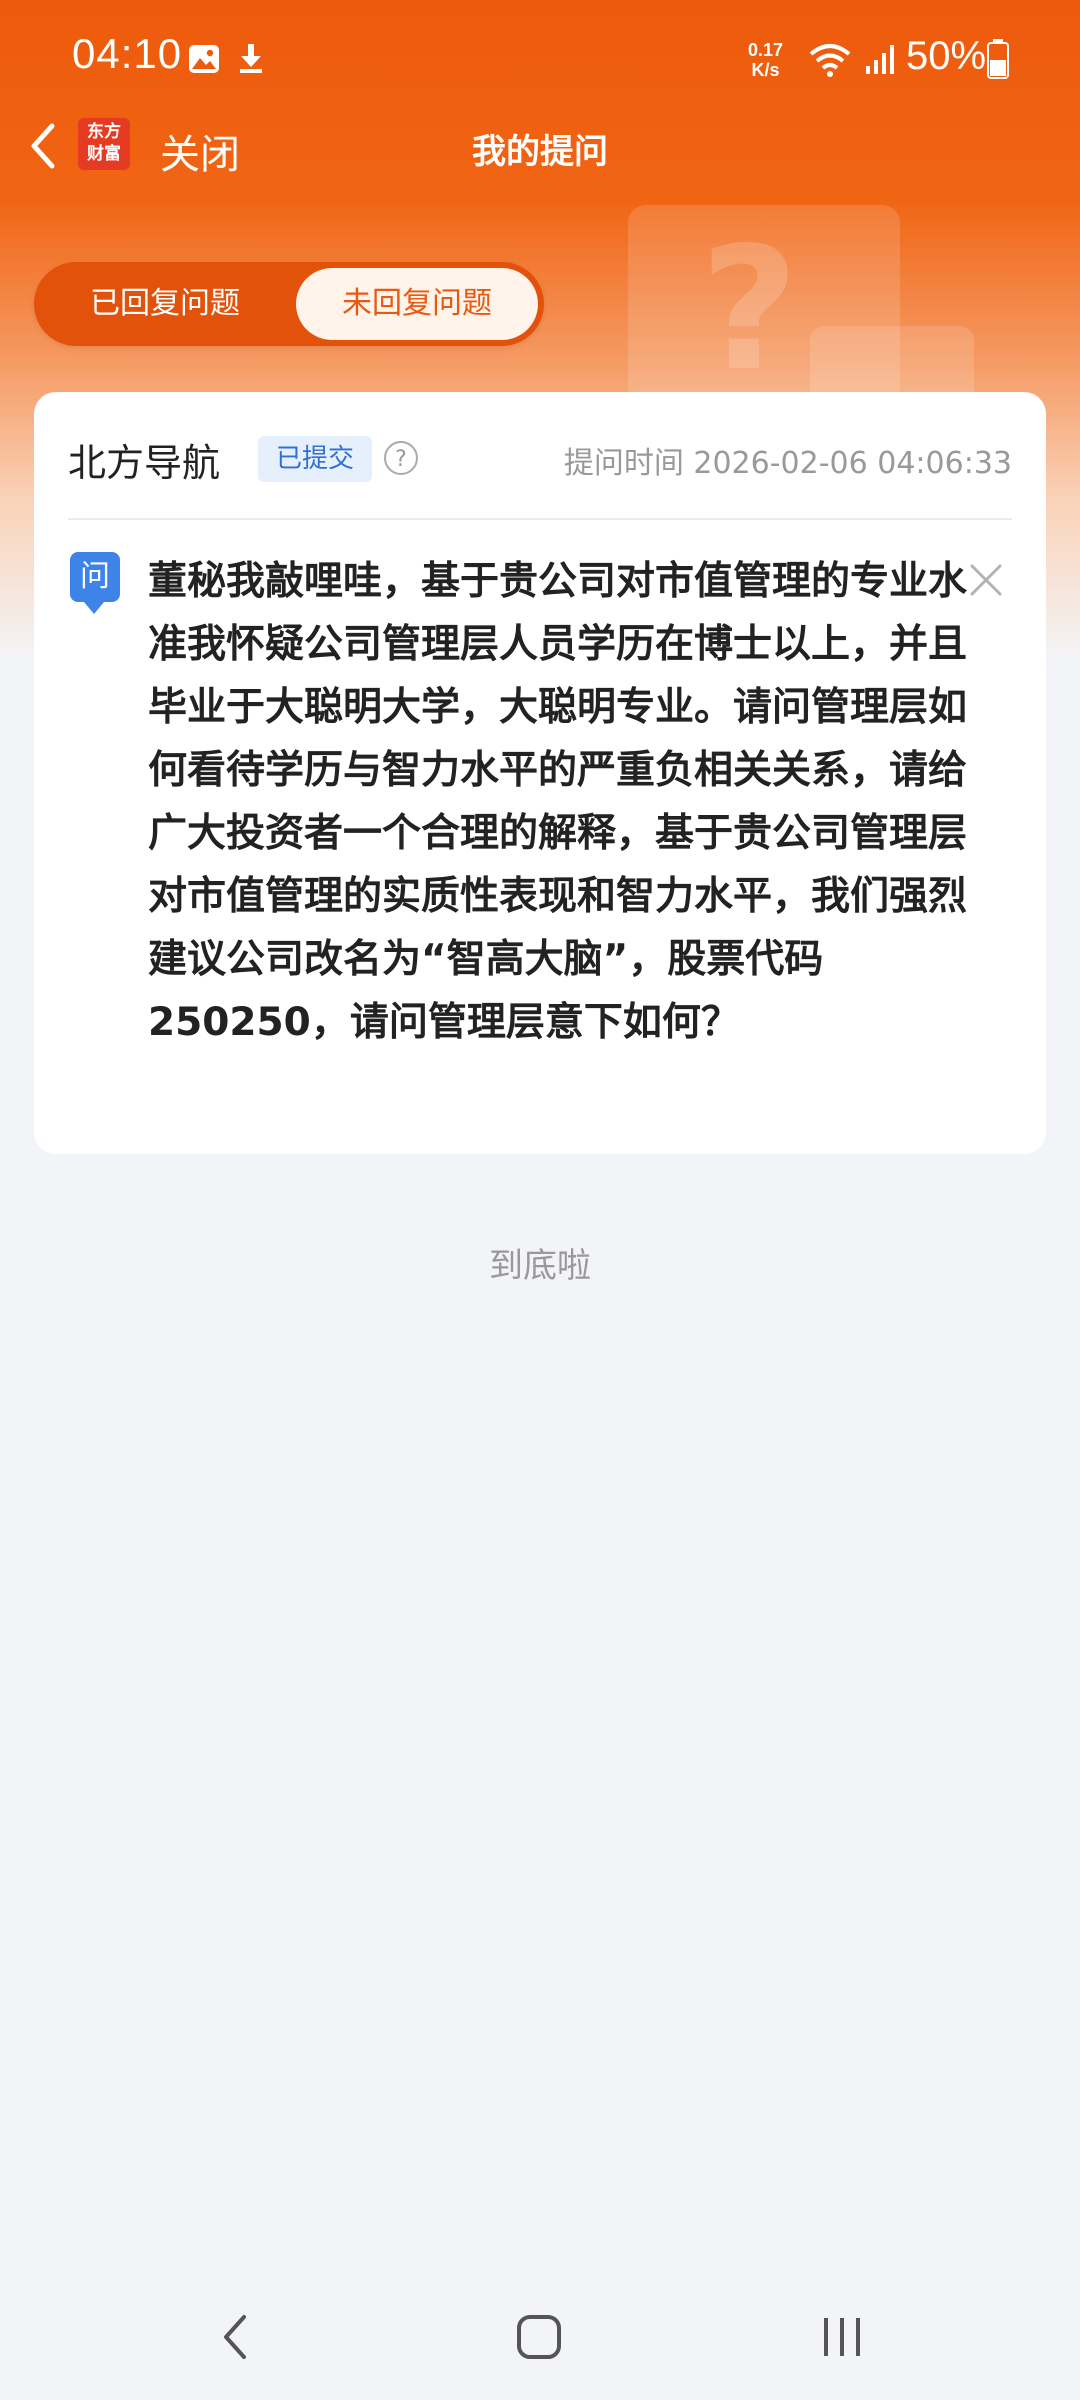 The height and width of the screenshot is (2400, 1080). What do you see at coordinates (540, 1266) in the screenshot?
I see `end-of-list-text: 到底啦` at bounding box center [540, 1266].